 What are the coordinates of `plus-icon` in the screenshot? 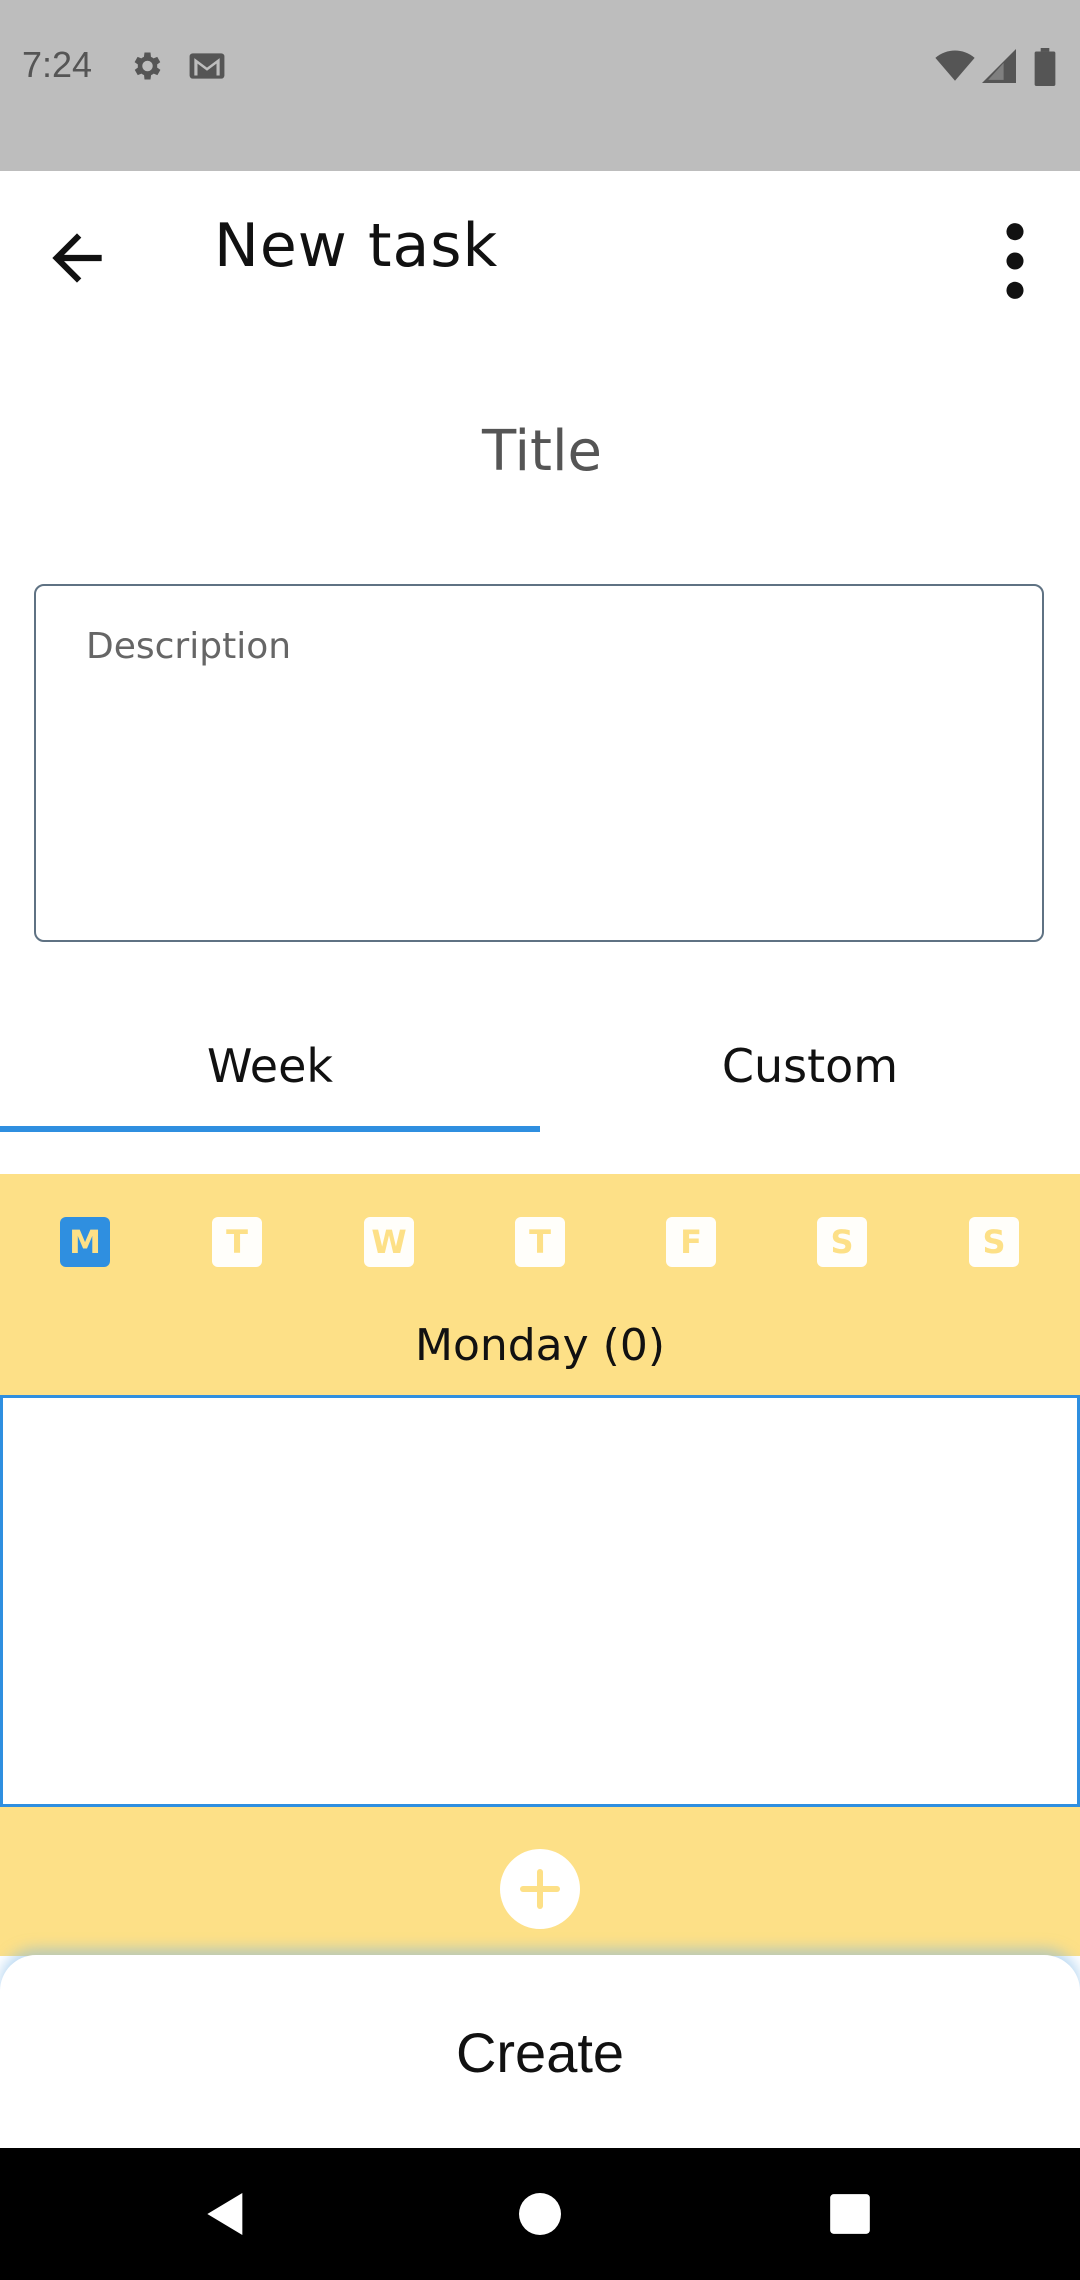 It's located at (540, 1889).